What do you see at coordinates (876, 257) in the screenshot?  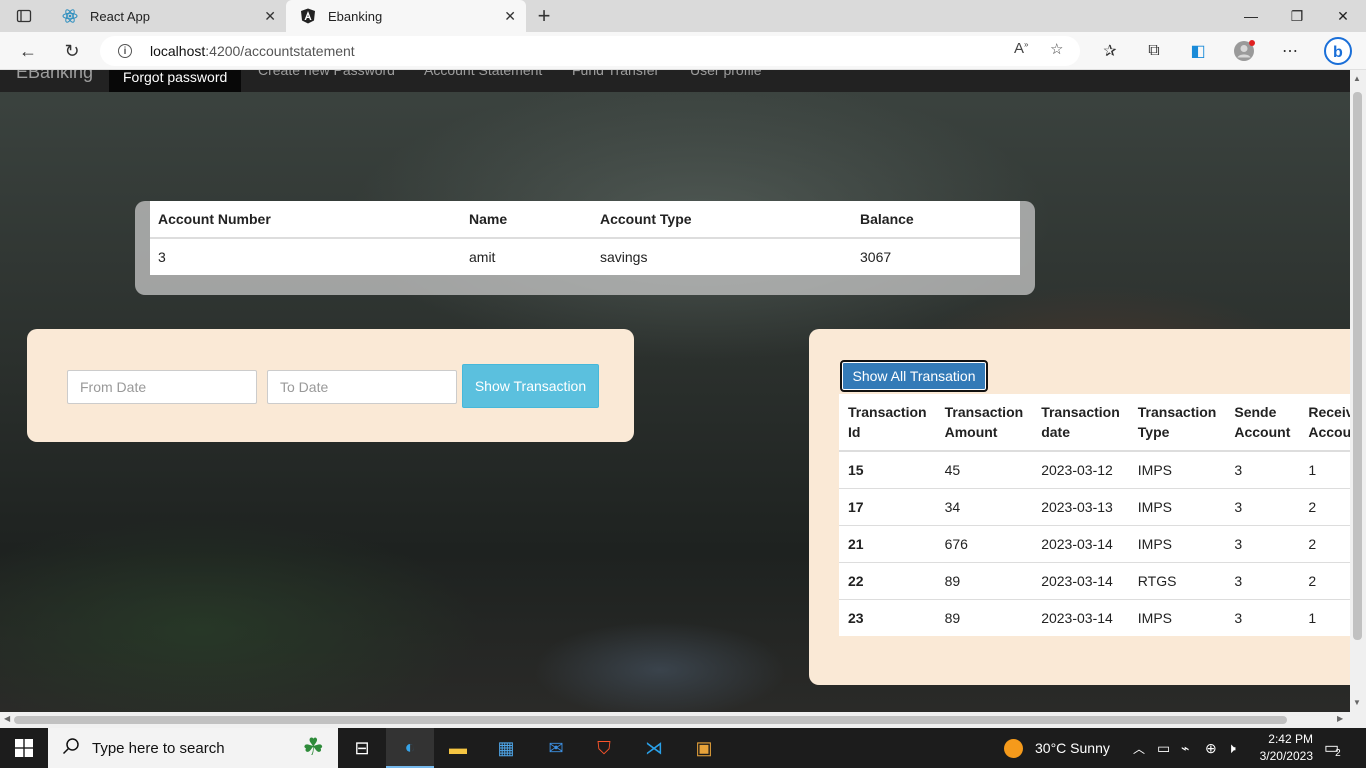 I see `account-balance: 3067` at bounding box center [876, 257].